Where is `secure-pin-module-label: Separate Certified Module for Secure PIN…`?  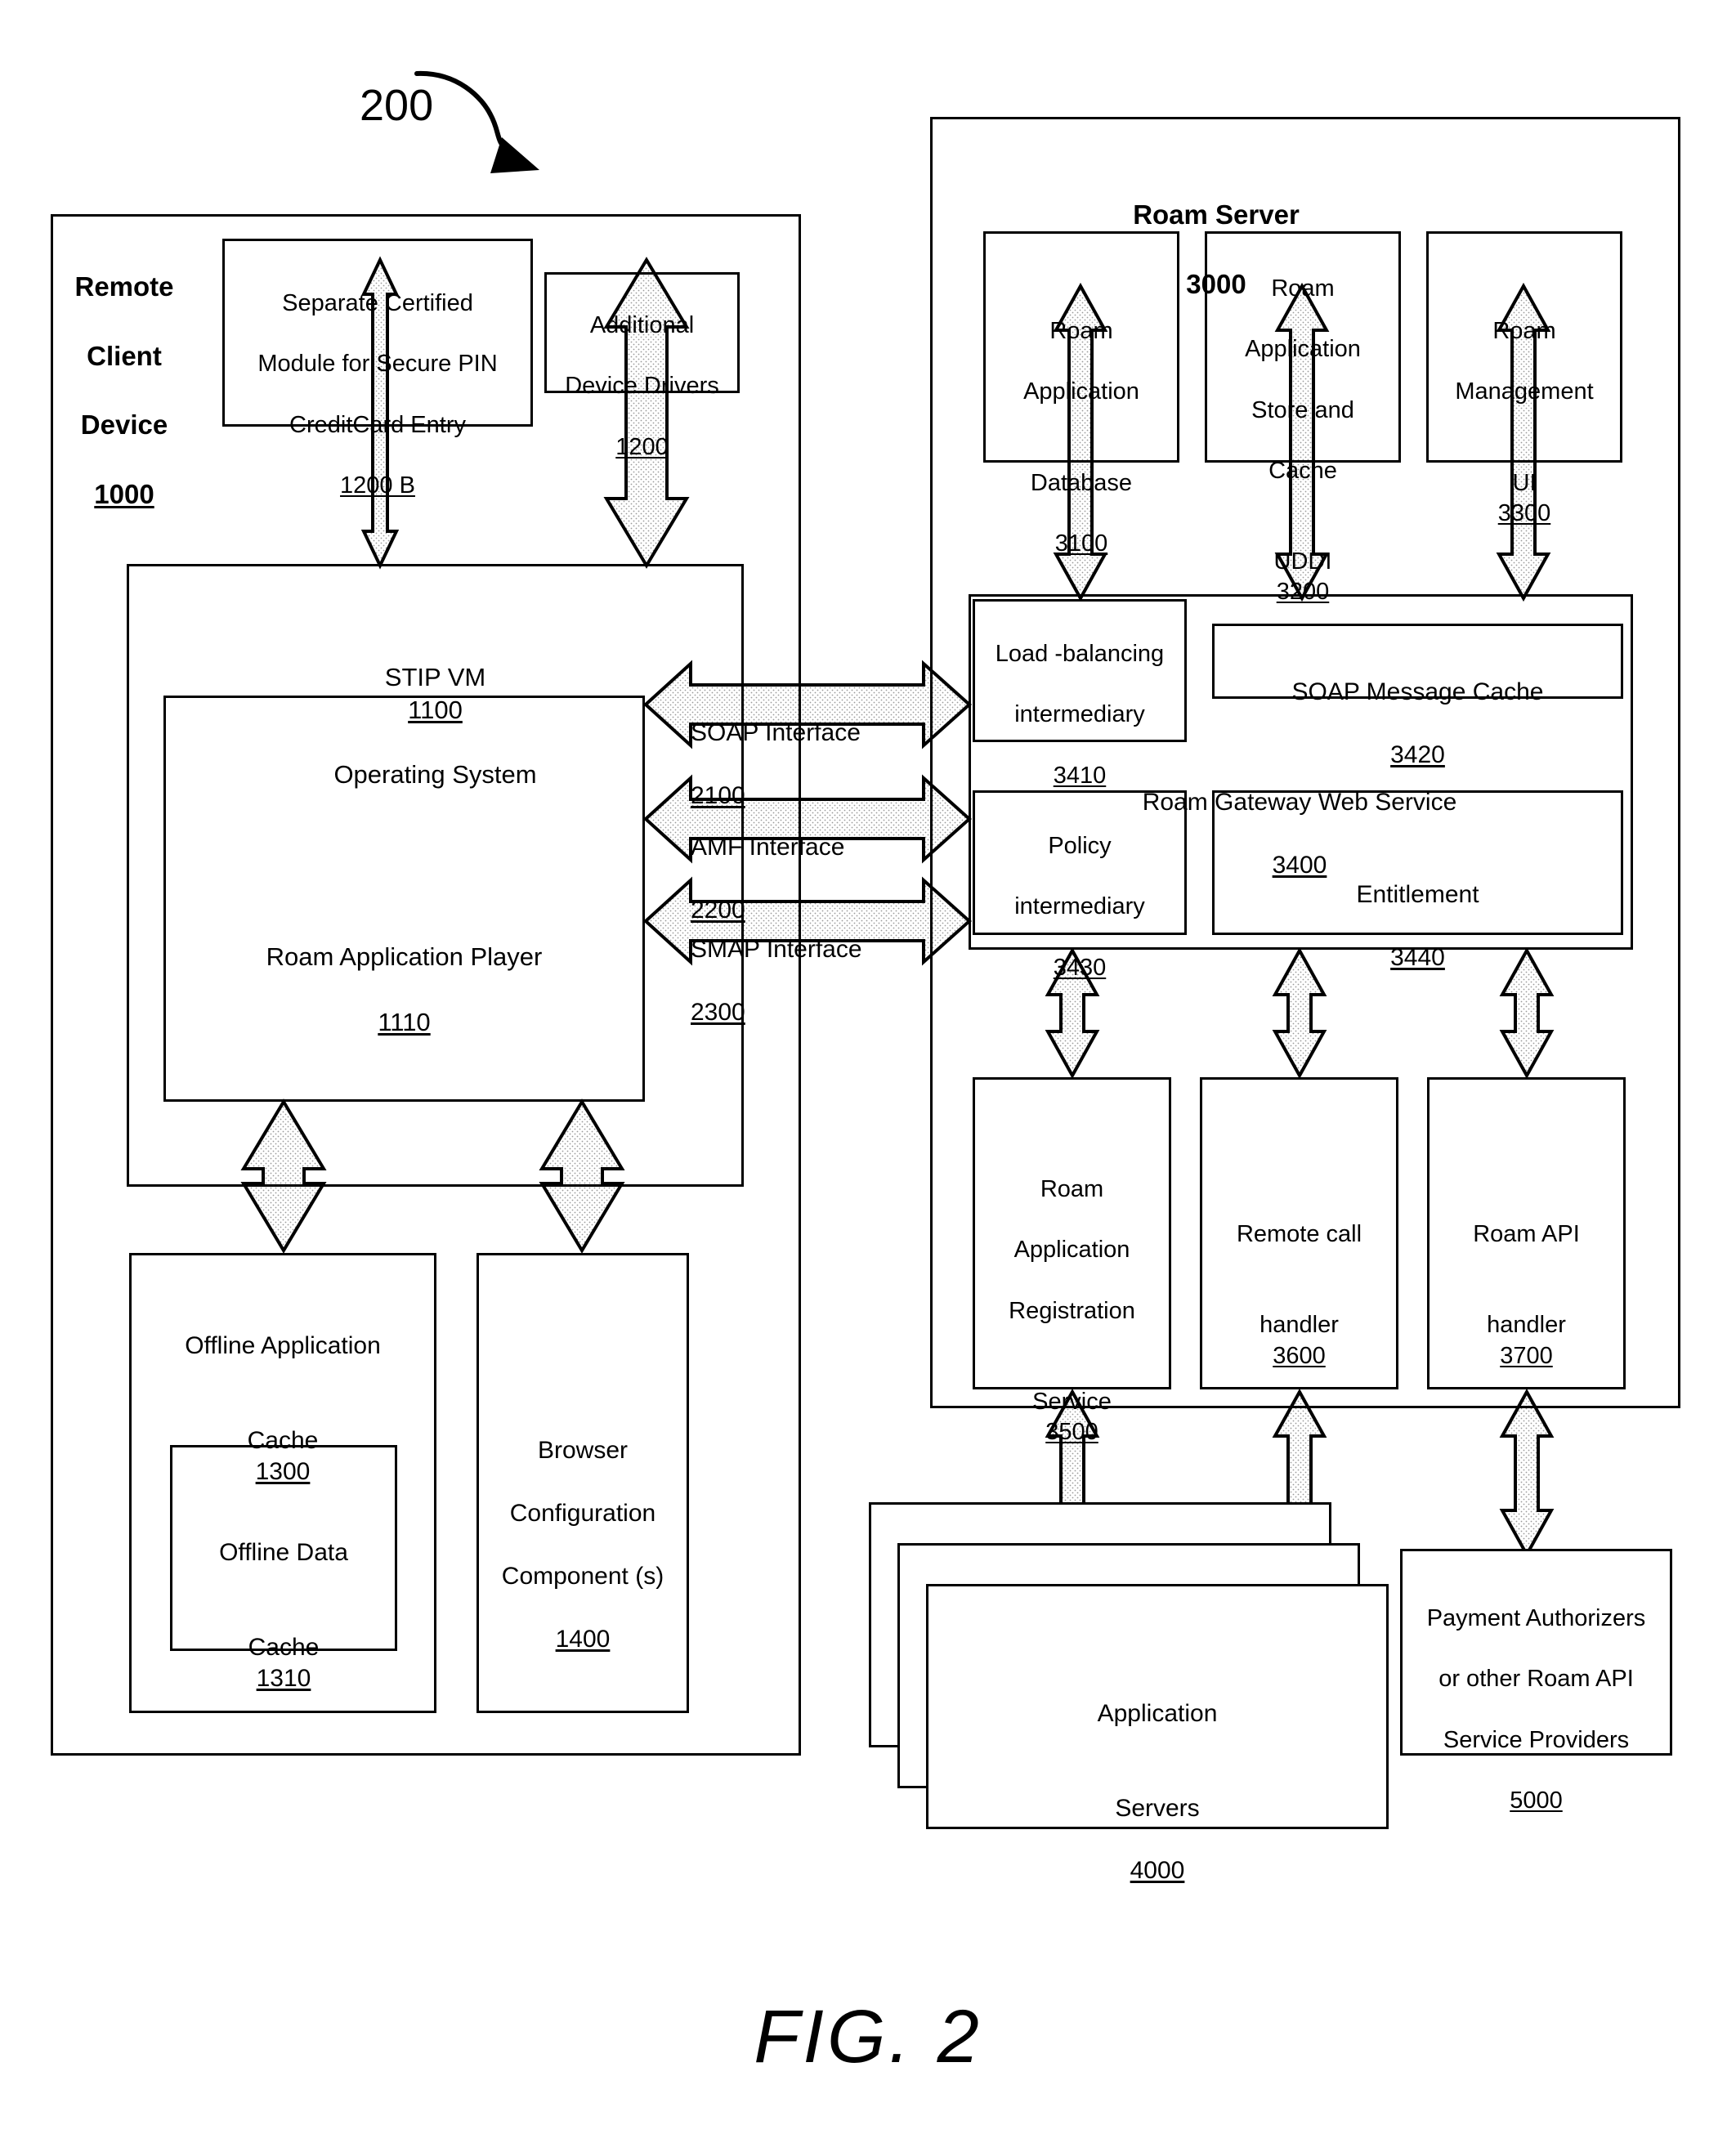
secure-pin-module-label: Separate Certified Module for Secure PIN… is located at coordinates (377, 394).